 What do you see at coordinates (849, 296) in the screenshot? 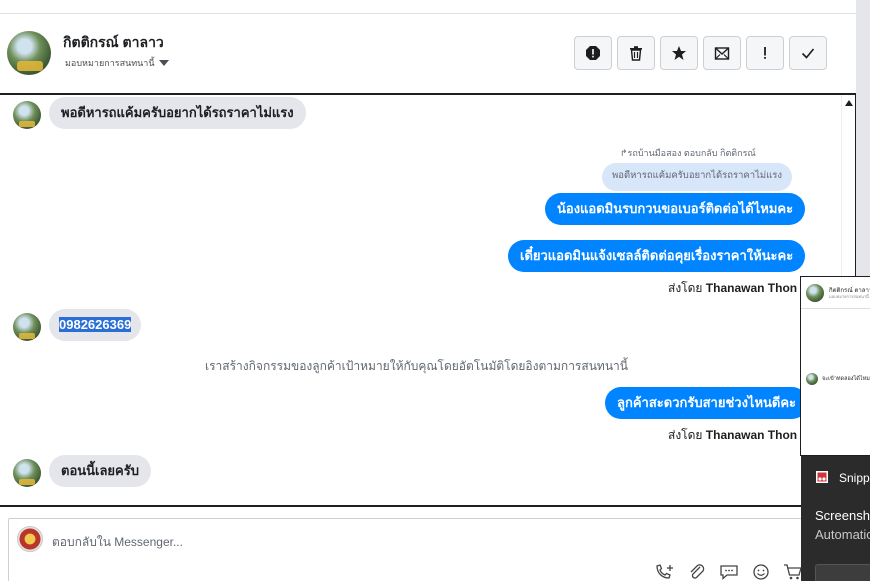
I see `popup-subtitle: มอบหมายการสนทนานี้` at bounding box center [849, 296].